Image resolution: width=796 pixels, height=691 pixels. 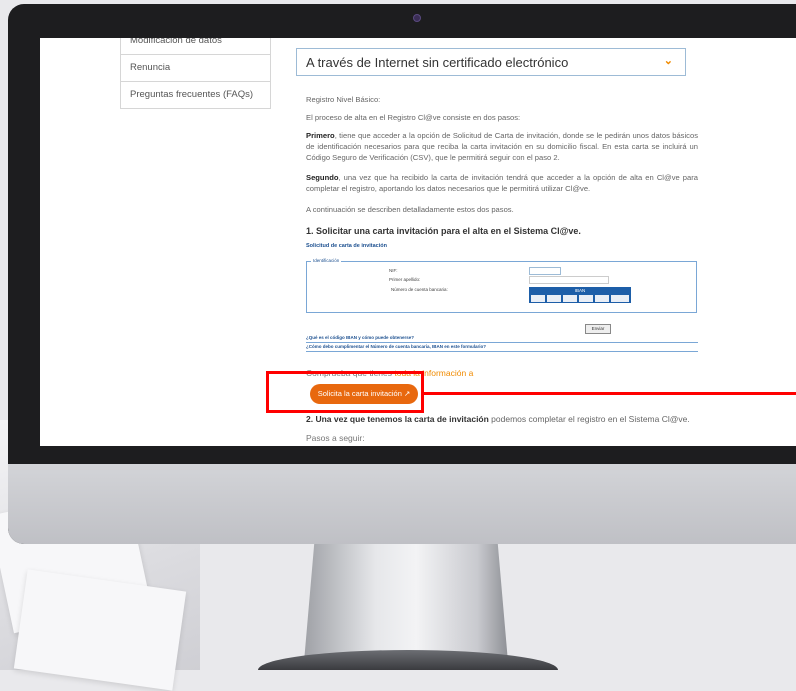 What do you see at coordinates (580, 290) in the screenshot?
I see `iban-header: IBAN` at bounding box center [580, 290].